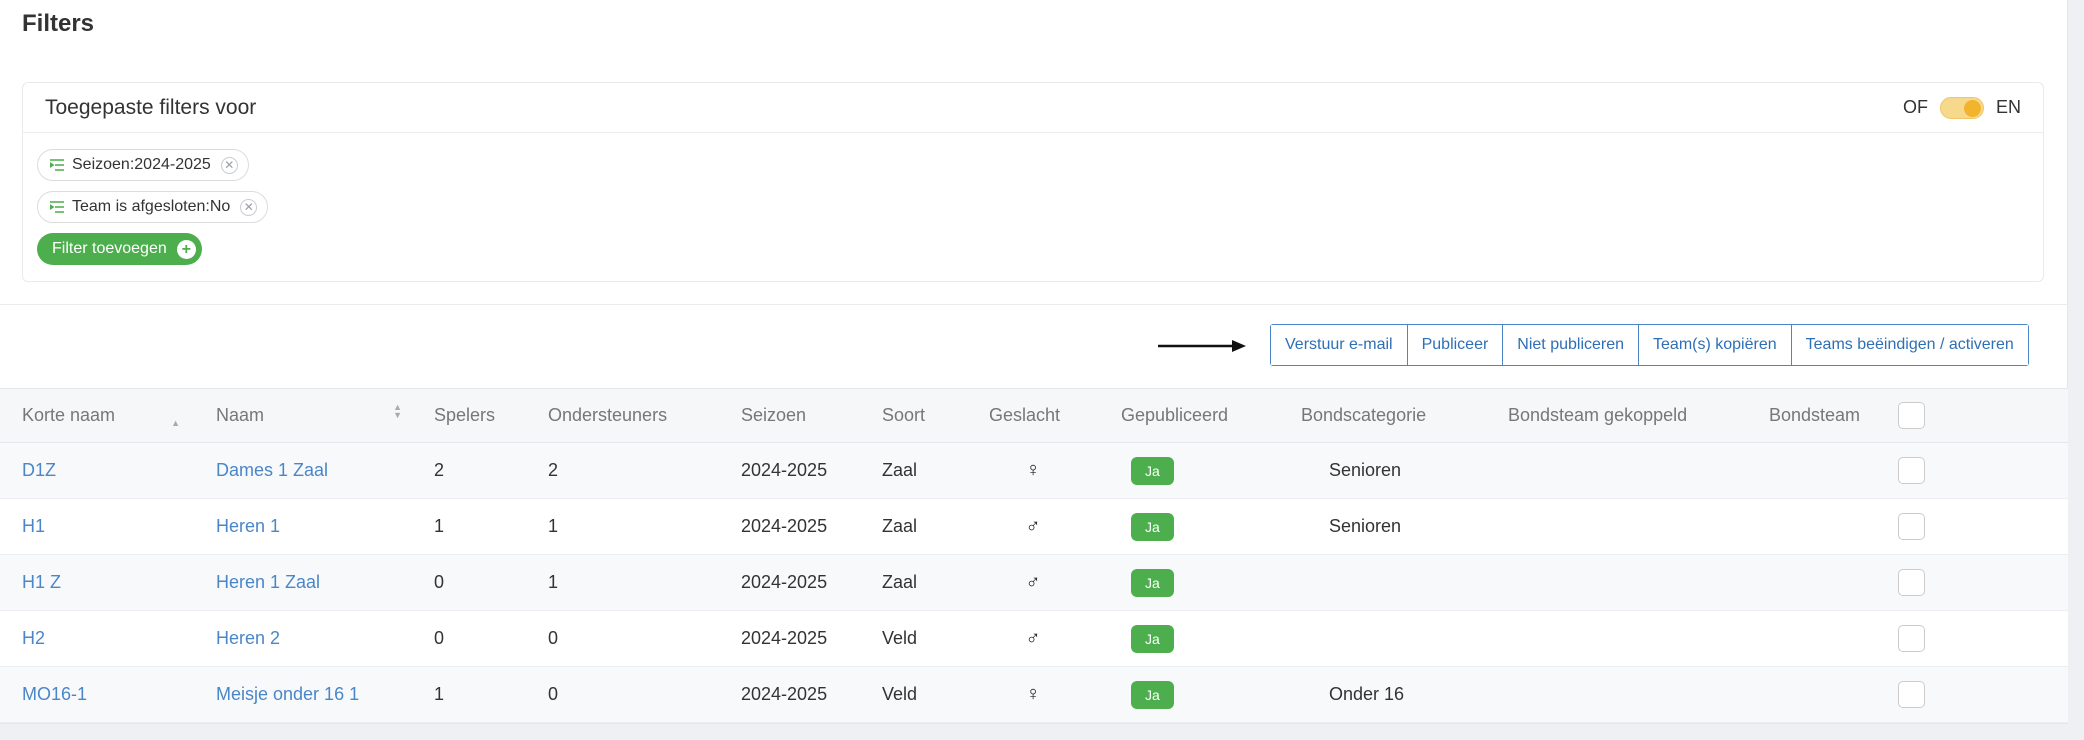 Image resolution: width=2084 pixels, height=740 pixels. Describe the element at coordinates (186, 249) in the screenshot. I see `plus-icon: +` at that location.